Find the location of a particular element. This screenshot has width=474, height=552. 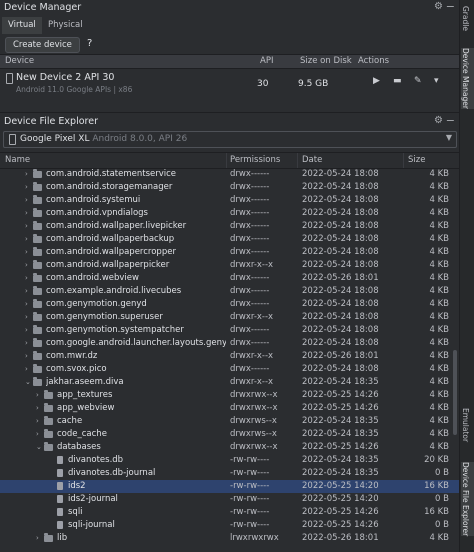

play-icon: ▶ is located at coordinates (376, 81).